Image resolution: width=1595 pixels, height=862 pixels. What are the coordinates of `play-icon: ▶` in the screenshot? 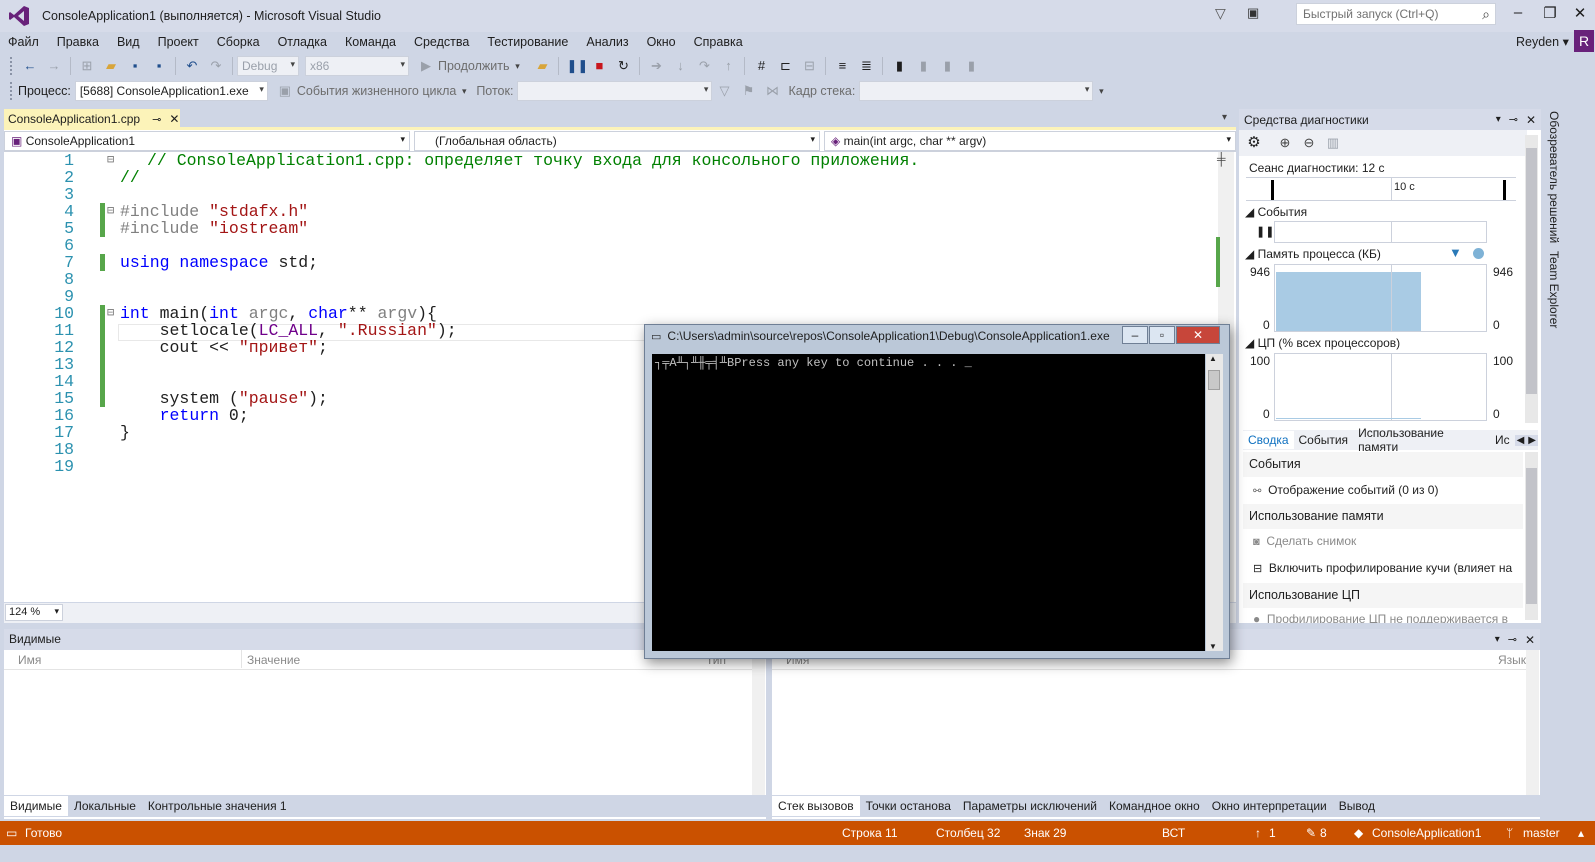 It's located at (426, 66).